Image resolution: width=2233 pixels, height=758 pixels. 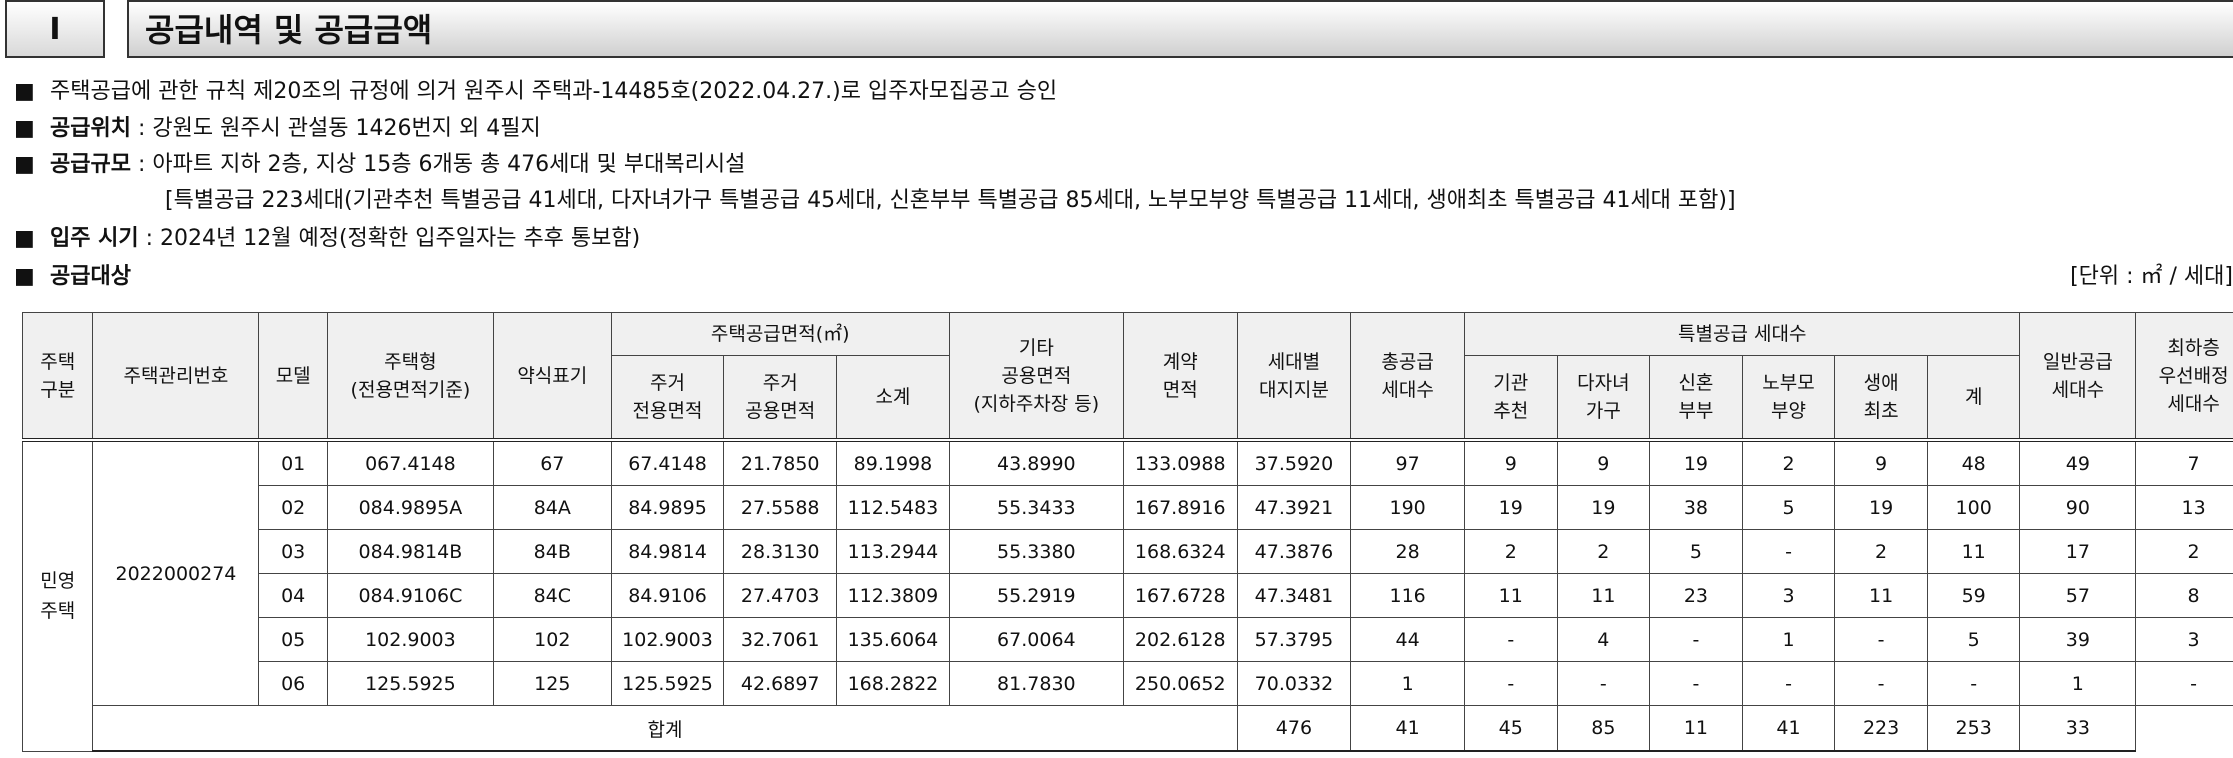 What do you see at coordinates (1294, 376) in the screenshot?
I see `header-land-share: 세대별 대지지분` at bounding box center [1294, 376].